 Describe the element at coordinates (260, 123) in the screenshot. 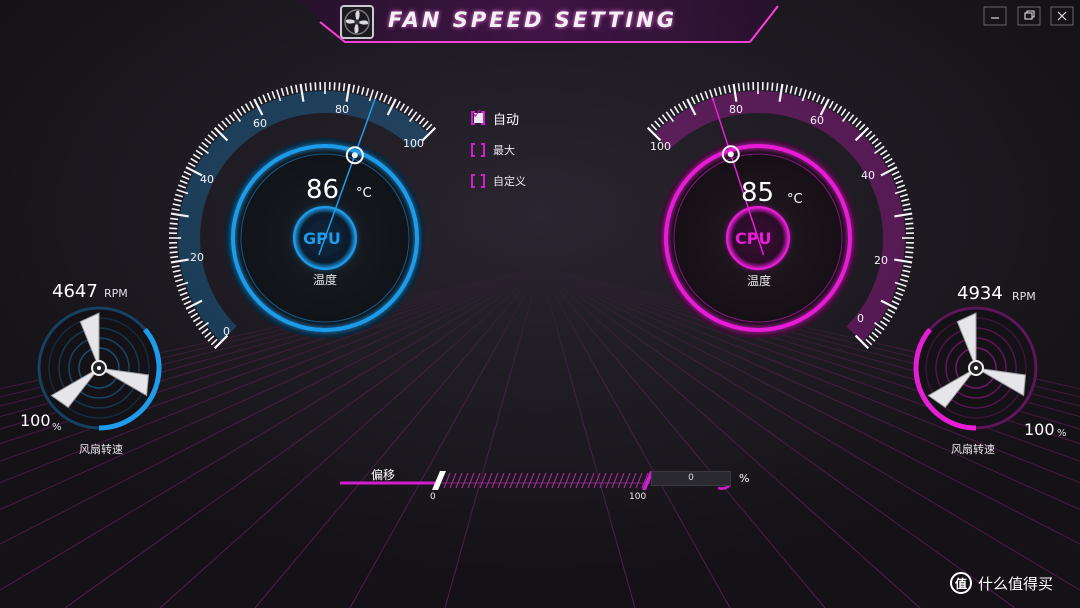

I see `gpu-scale-label: 60` at that location.